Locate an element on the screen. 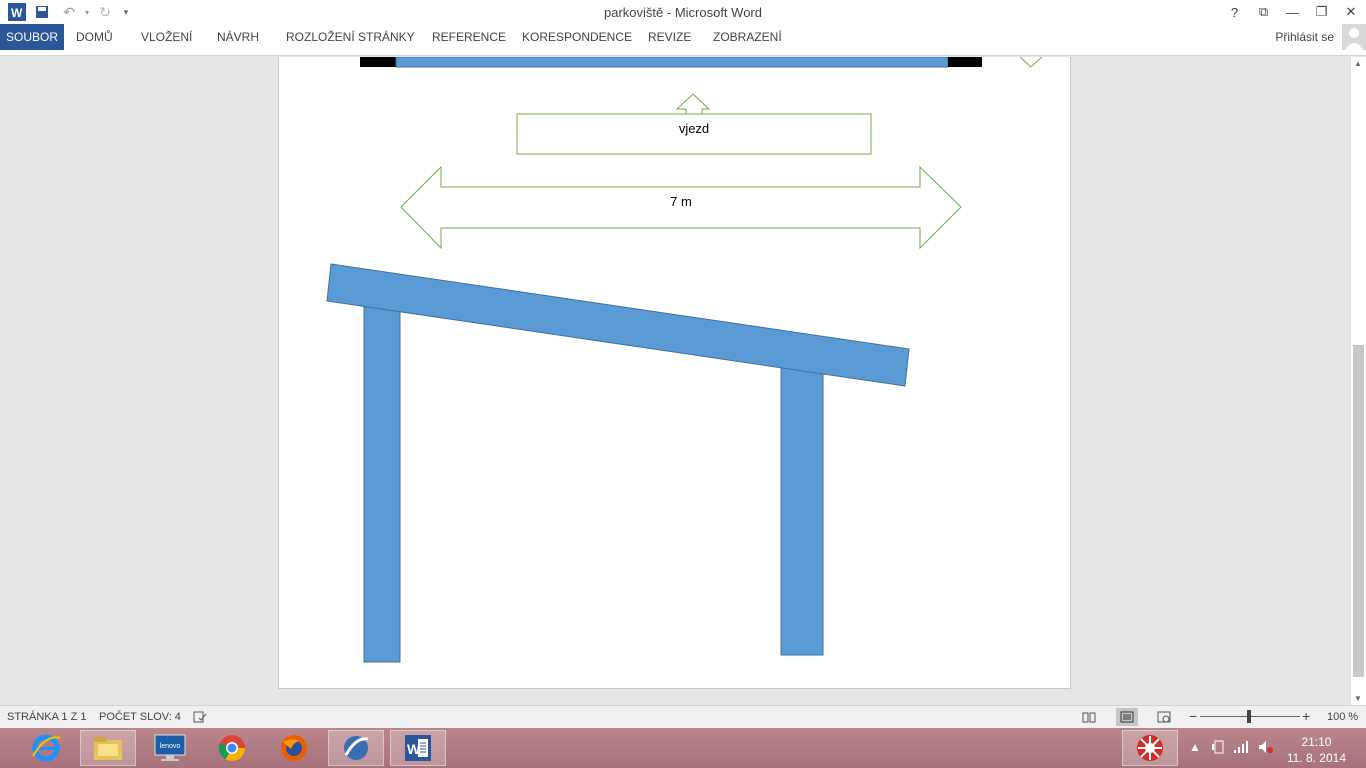 Image resolution: width=1366 pixels, height=768 pixels. clock-time: 21:10 is located at coordinates (1316, 742).